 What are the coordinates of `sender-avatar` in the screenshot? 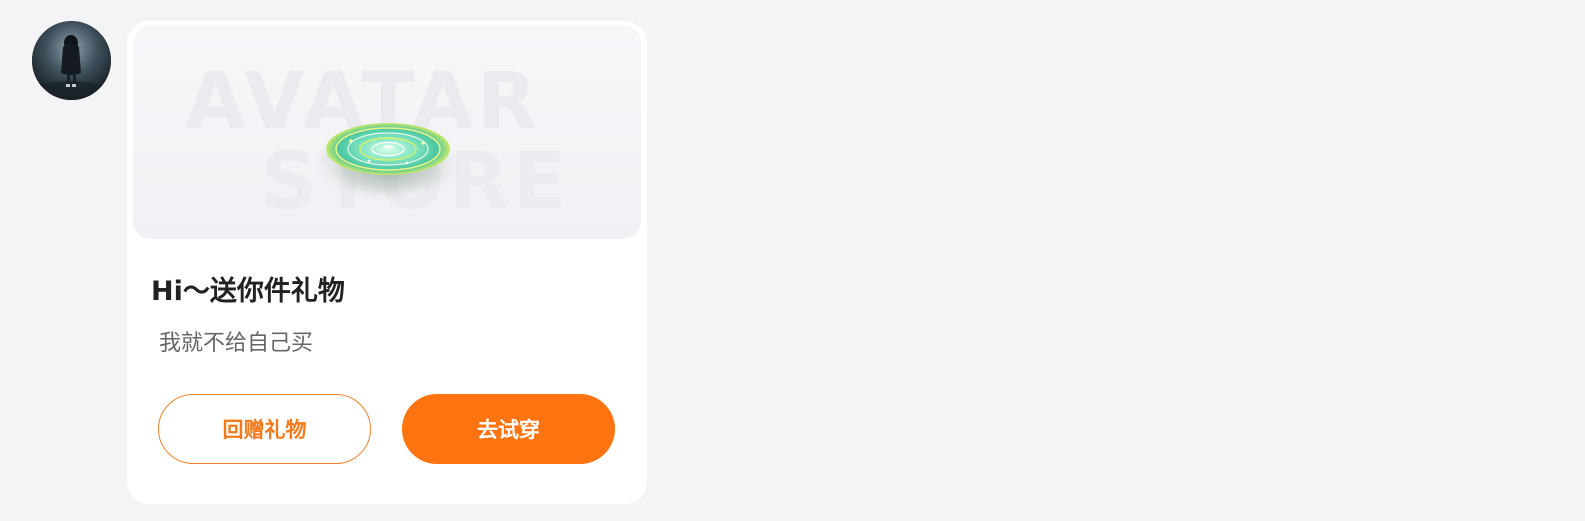 It's located at (71, 60).